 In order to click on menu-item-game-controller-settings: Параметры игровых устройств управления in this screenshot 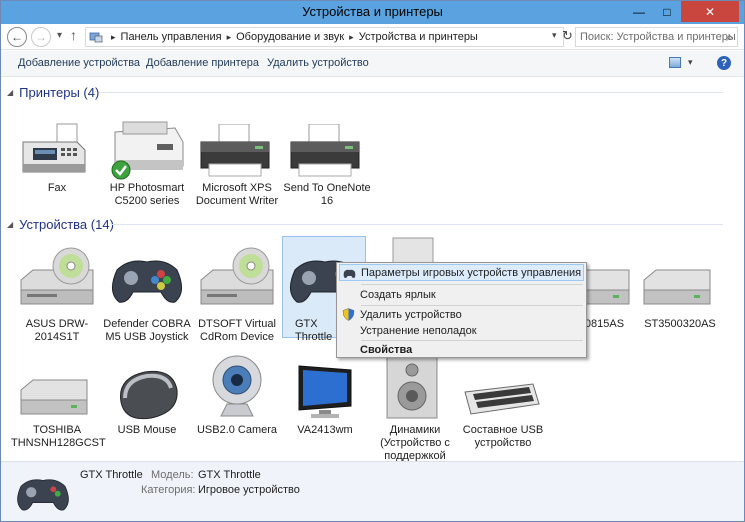, I will do `click(461, 272)`.